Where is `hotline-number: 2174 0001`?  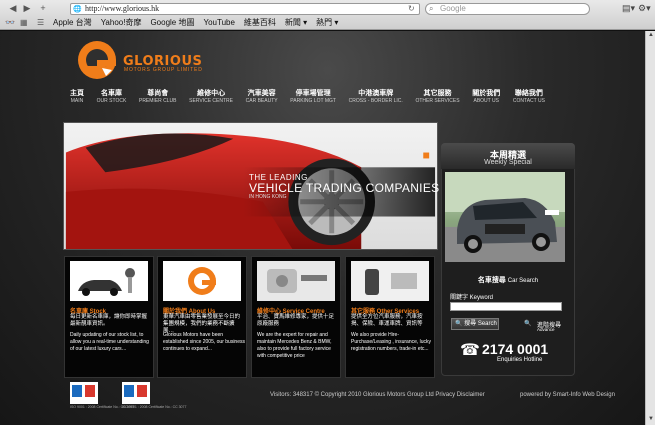 hotline-number: 2174 0001 is located at coordinates (515, 349).